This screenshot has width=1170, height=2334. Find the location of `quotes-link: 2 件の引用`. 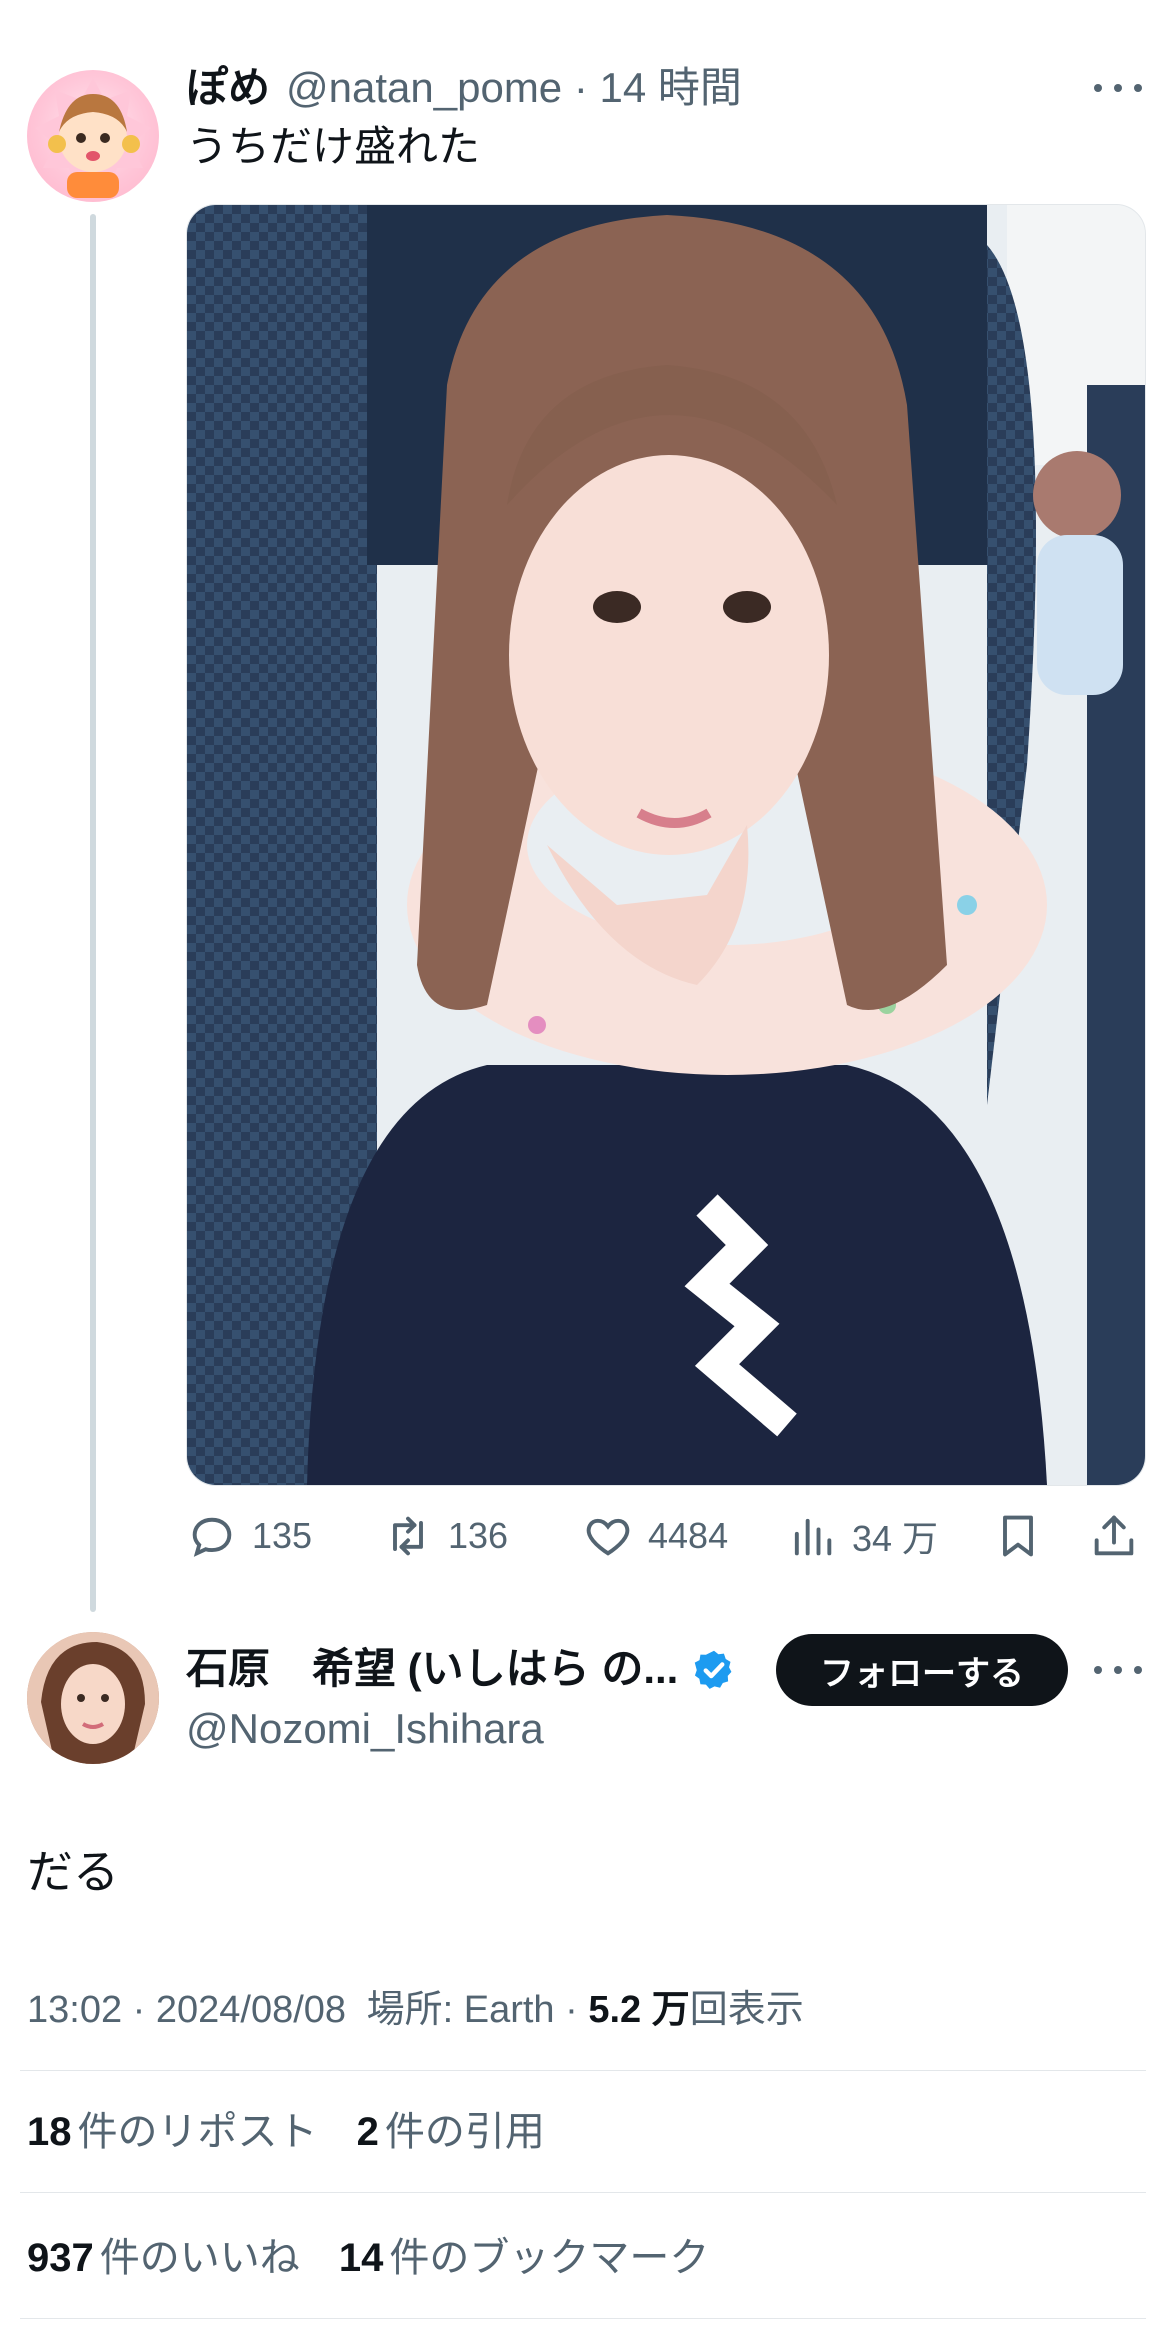

quotes-link: 2 件の引用 is located at coordinates (451, 2132).